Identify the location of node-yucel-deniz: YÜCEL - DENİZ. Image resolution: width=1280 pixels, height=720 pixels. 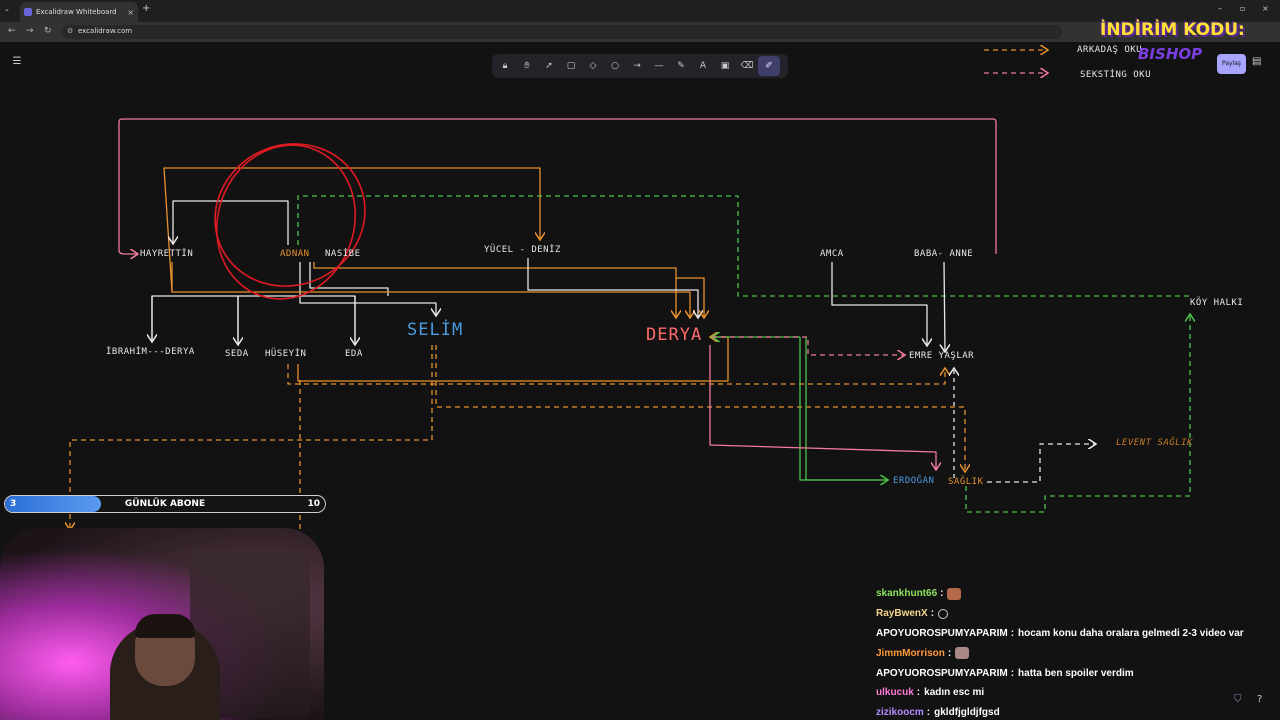
(522, 250).